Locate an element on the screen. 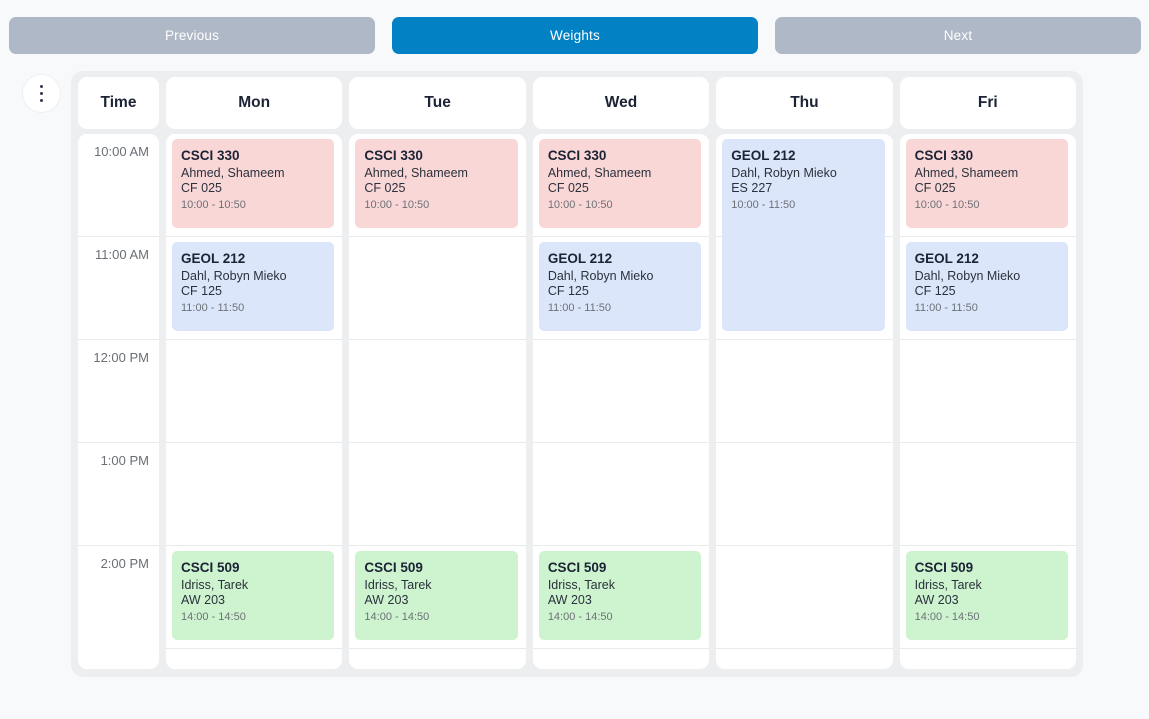  event-time: 10:00 - 11:50 is located at coordinates (763, 205).